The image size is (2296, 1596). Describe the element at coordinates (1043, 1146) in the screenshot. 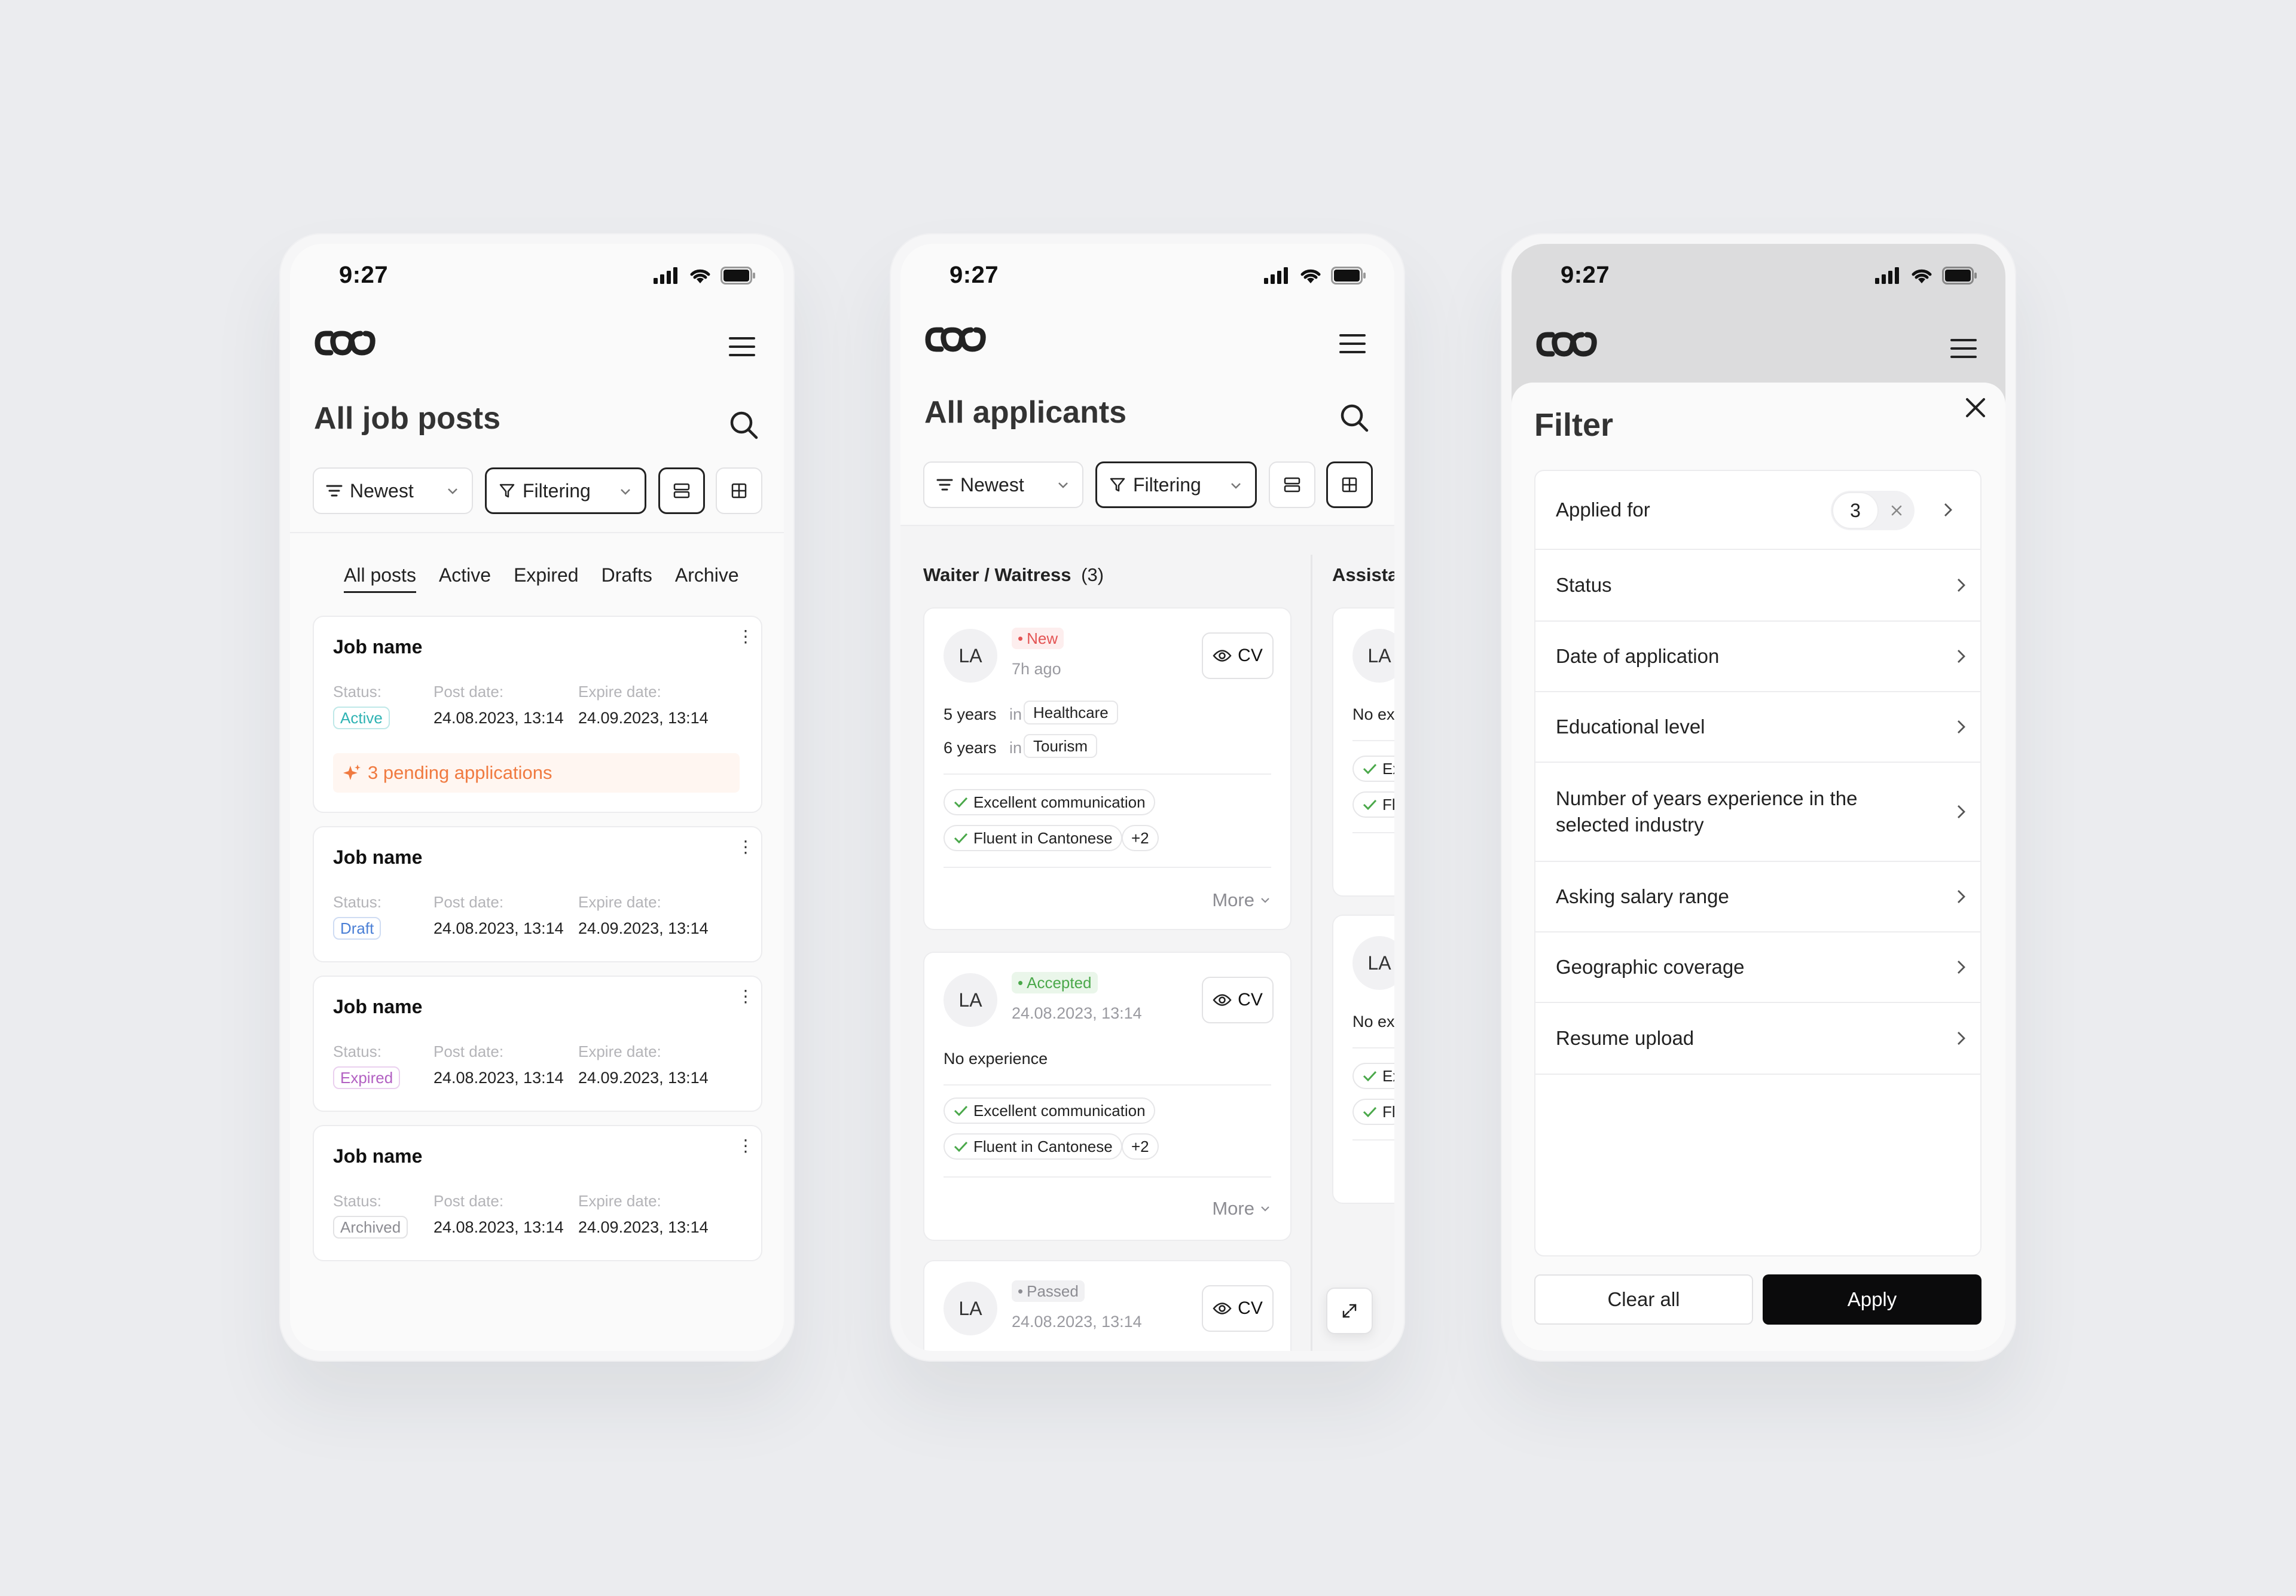

I see `skill-label: Fluent in Cantonese` at that location.